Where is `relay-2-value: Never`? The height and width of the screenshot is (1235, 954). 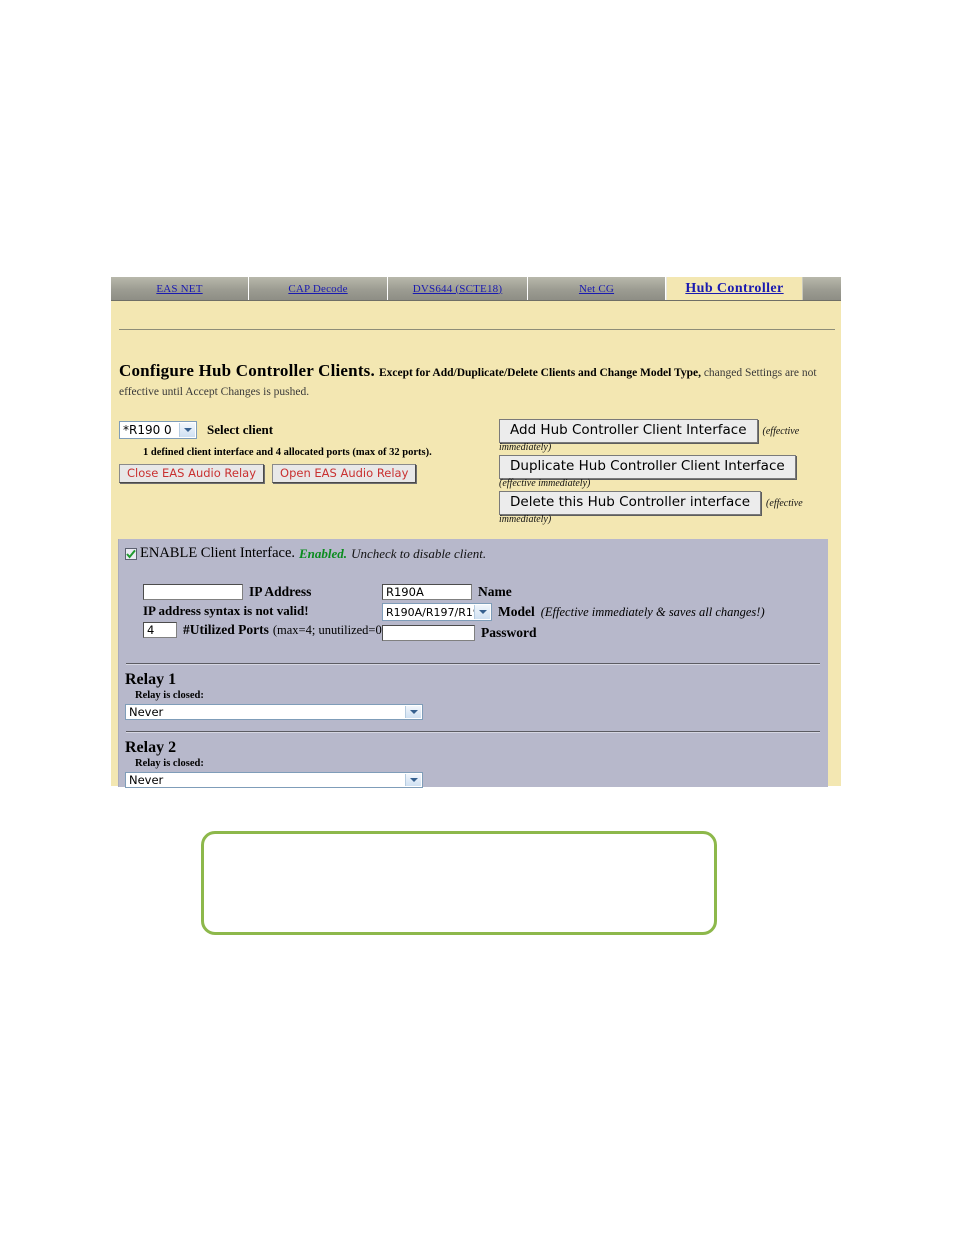 relay-2-value: Never is located at coordinates (146, 779).